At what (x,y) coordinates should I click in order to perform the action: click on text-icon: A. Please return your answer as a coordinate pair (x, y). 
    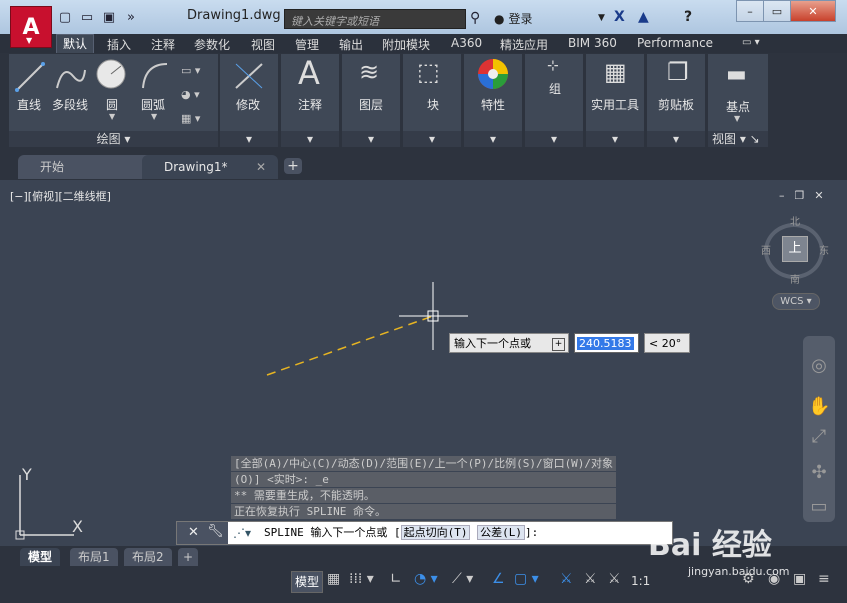
    Looking at the image, I should click on (309, 73).